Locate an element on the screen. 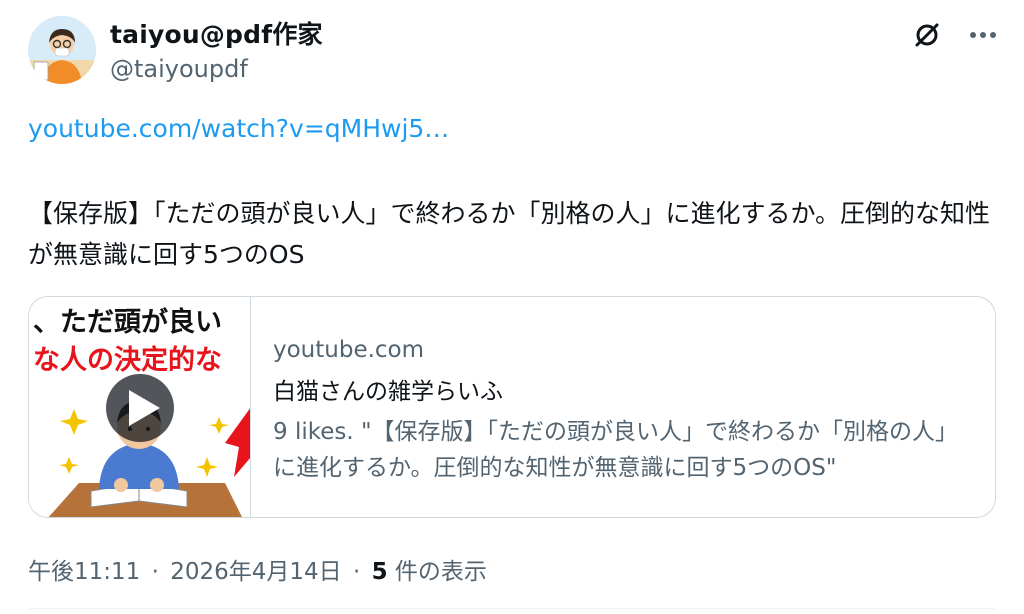 This screenshot has width=1024, height=614. user-handle: @taiyoupdf is located at coordinates (179, 69).